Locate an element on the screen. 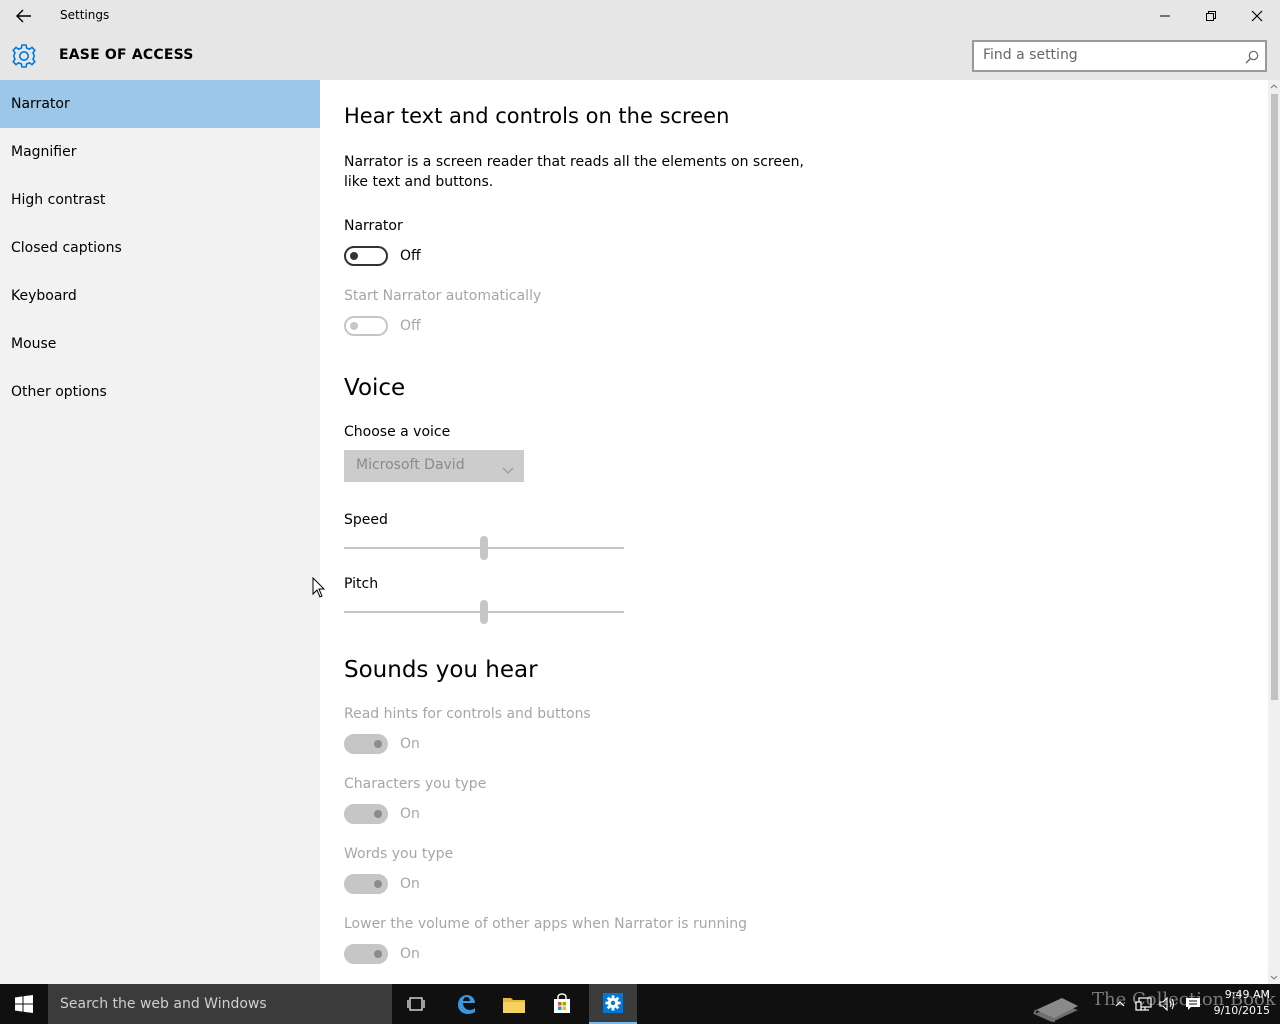  close-button is located at coordinates (1257, 16).